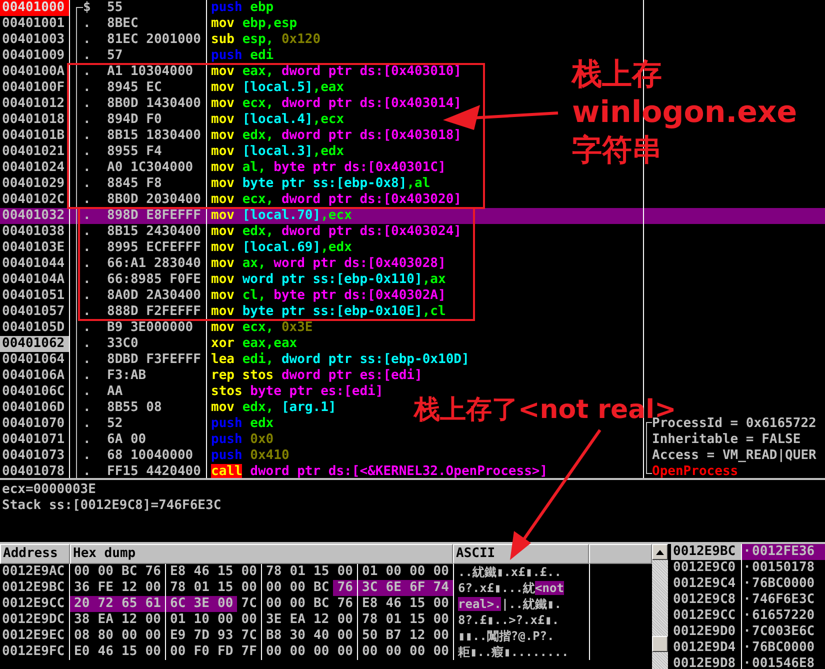  Describe the element at coordinates (202, 604) in the screenshot. I see `hex-byte: 3E` at that location.